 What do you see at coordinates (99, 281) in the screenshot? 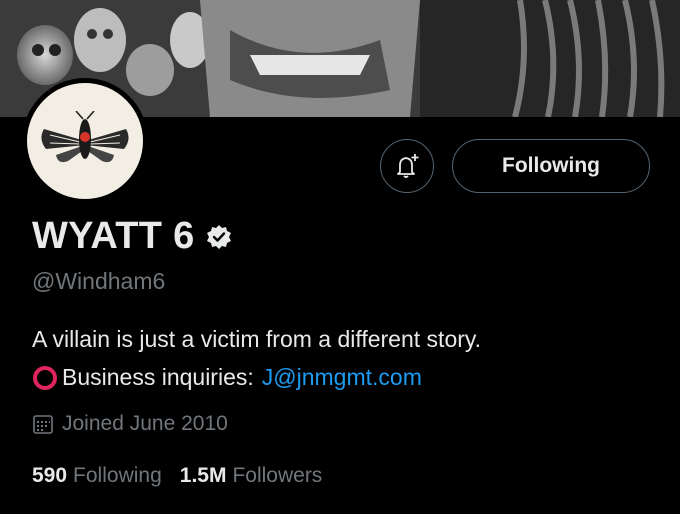
I see `profile-handle: @Windham6` at bounding box center [99, 281].